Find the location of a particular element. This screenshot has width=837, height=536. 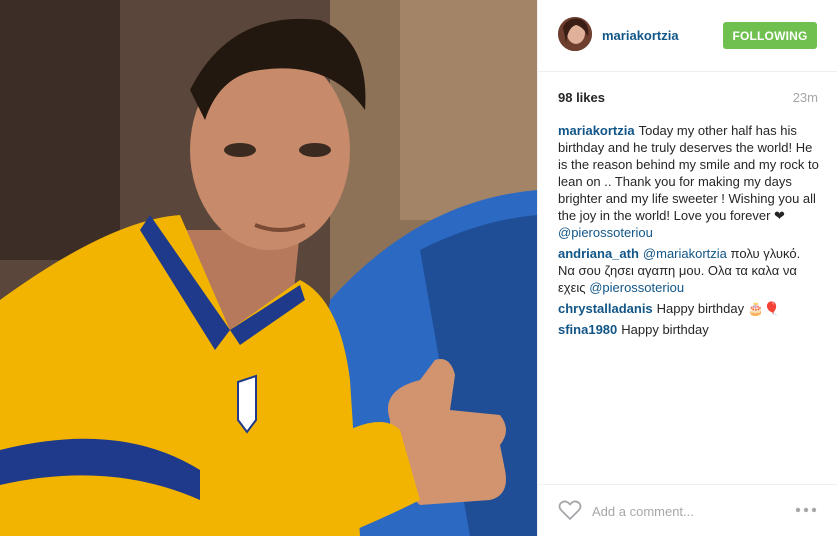

comment-username: andriana_ath is located at coordinates (598, 253).